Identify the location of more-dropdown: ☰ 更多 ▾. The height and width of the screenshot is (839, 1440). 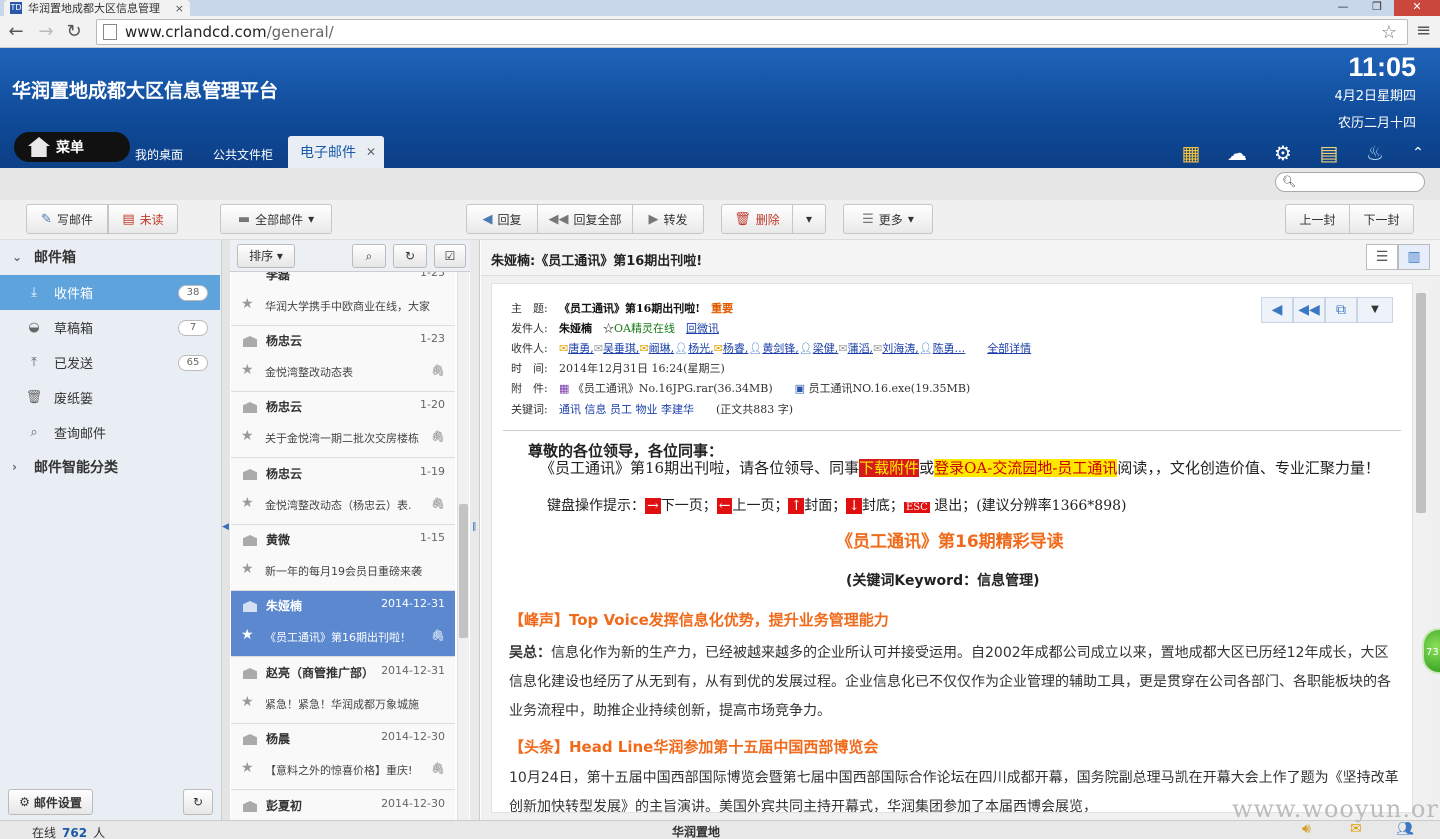
(888, 219).